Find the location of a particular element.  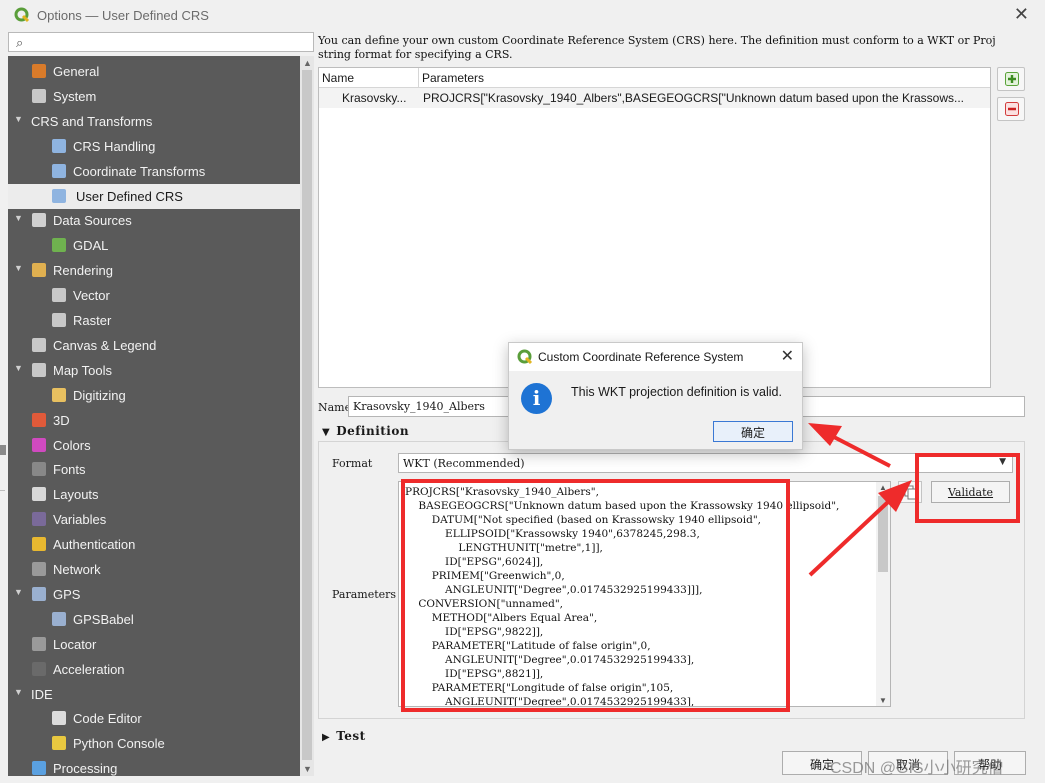

annotation-arrows is located at coordinates (860, 500).